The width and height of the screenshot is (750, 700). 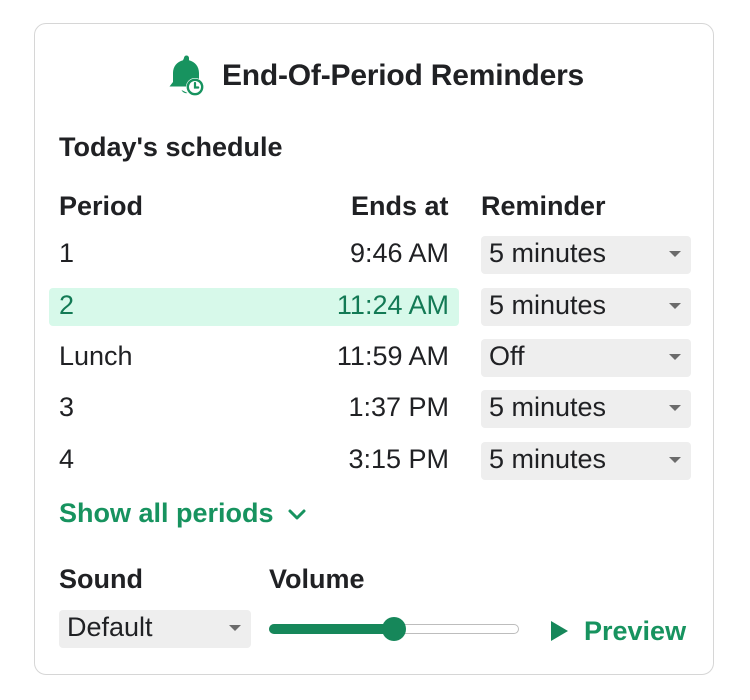 I want to click on sound-select-value: Default, so click(x=110, y=627).